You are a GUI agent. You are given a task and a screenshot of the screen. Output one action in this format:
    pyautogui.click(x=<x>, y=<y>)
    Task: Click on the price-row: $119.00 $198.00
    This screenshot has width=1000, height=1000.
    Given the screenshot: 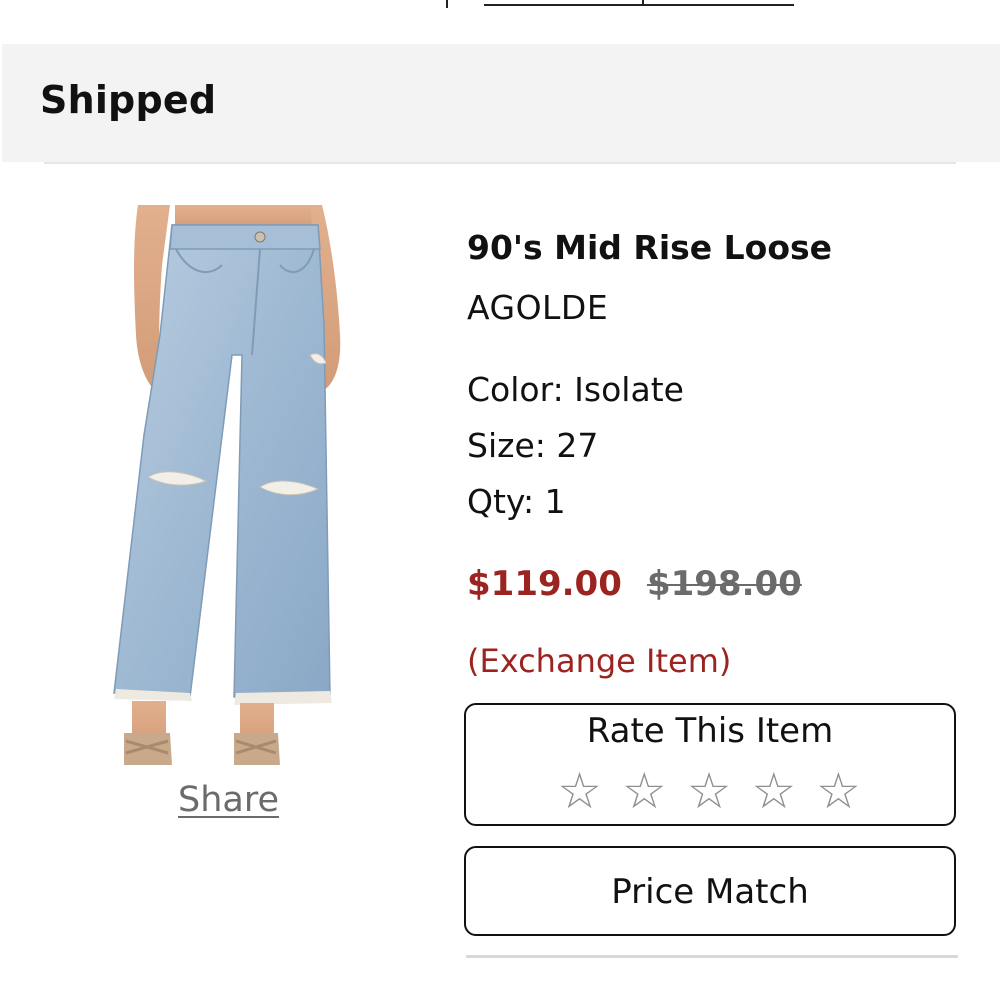 What is the action you would take?
    pyautogui.click(x=634, y=584)
    